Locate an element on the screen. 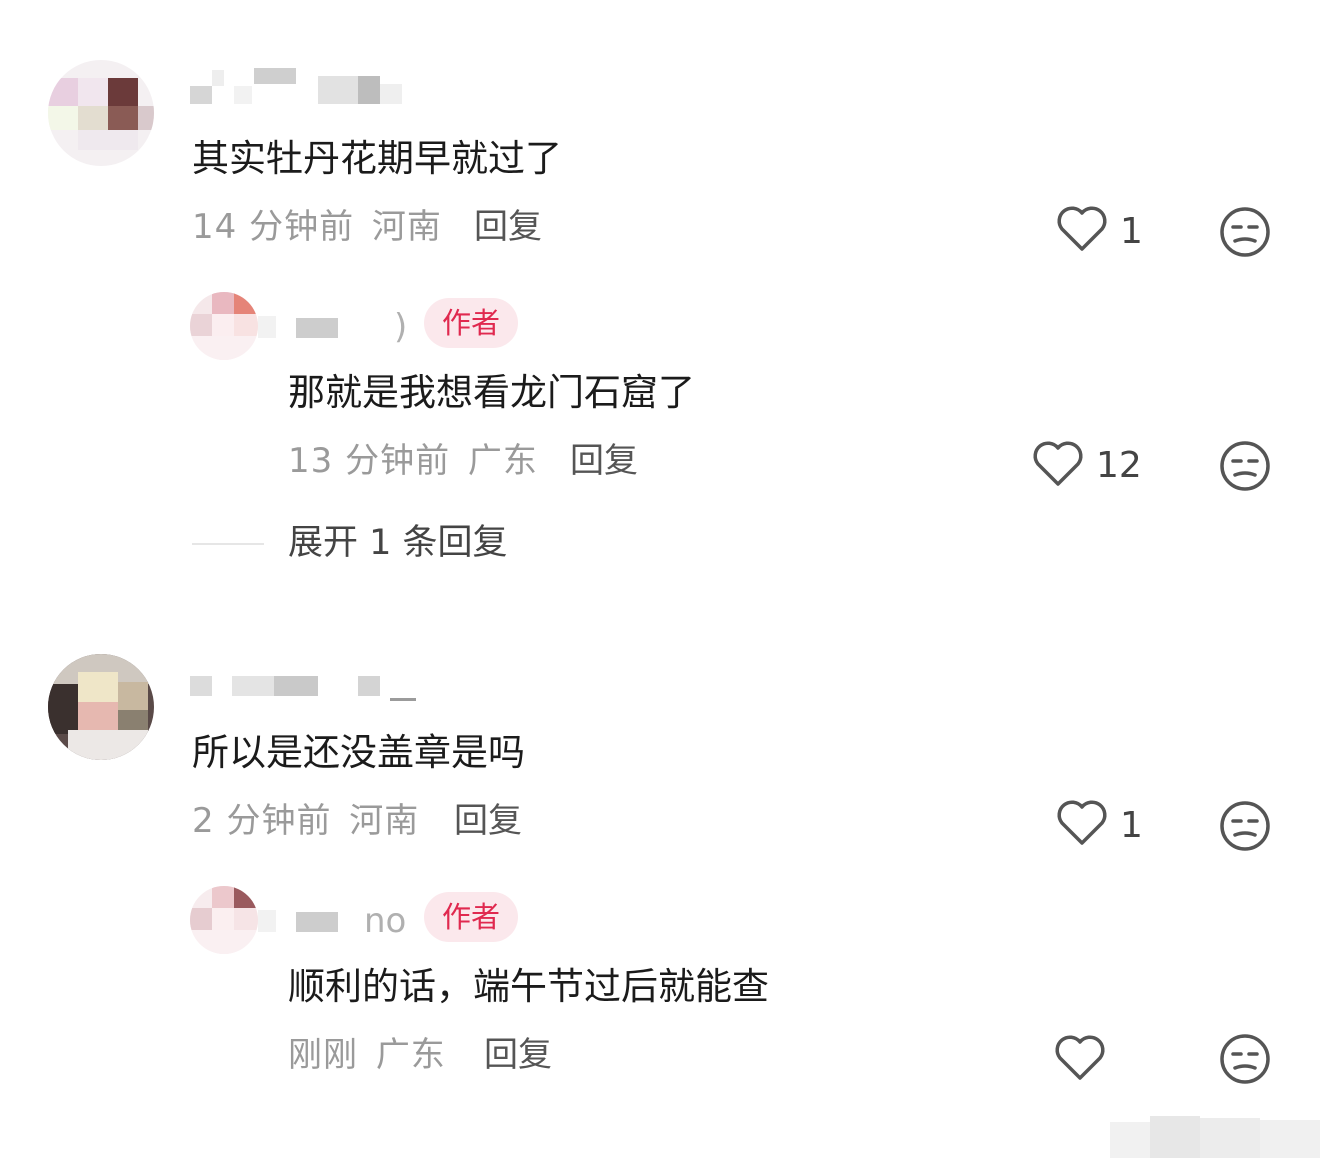  reply-text: 顺利的话，端午节过后就能查 is located at coordinates (528, 986).